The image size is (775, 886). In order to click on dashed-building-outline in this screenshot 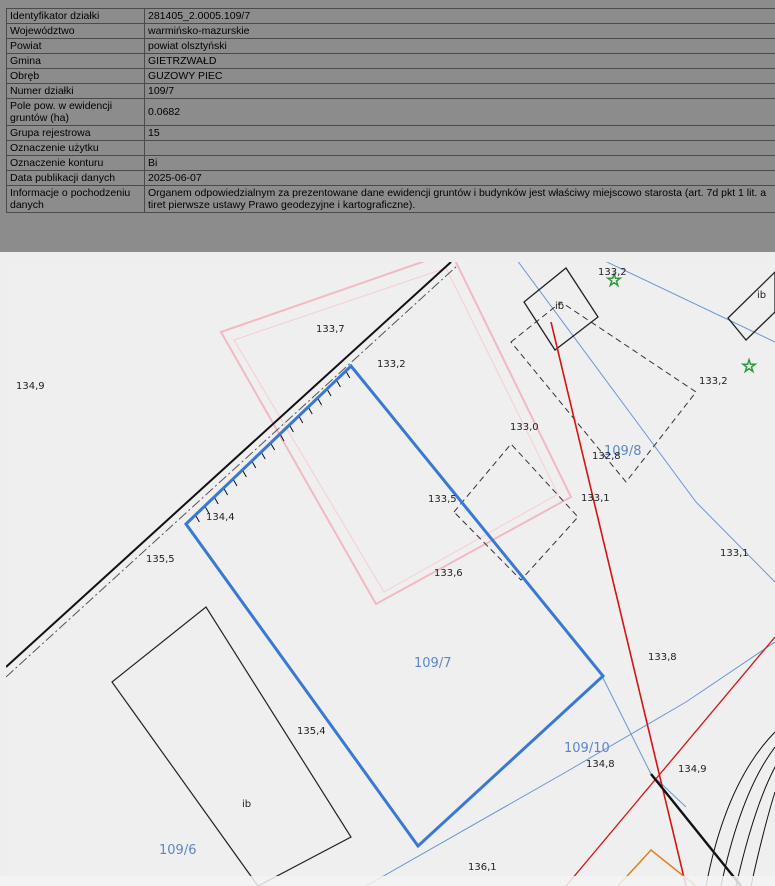, I will do `click(516, 512)`.